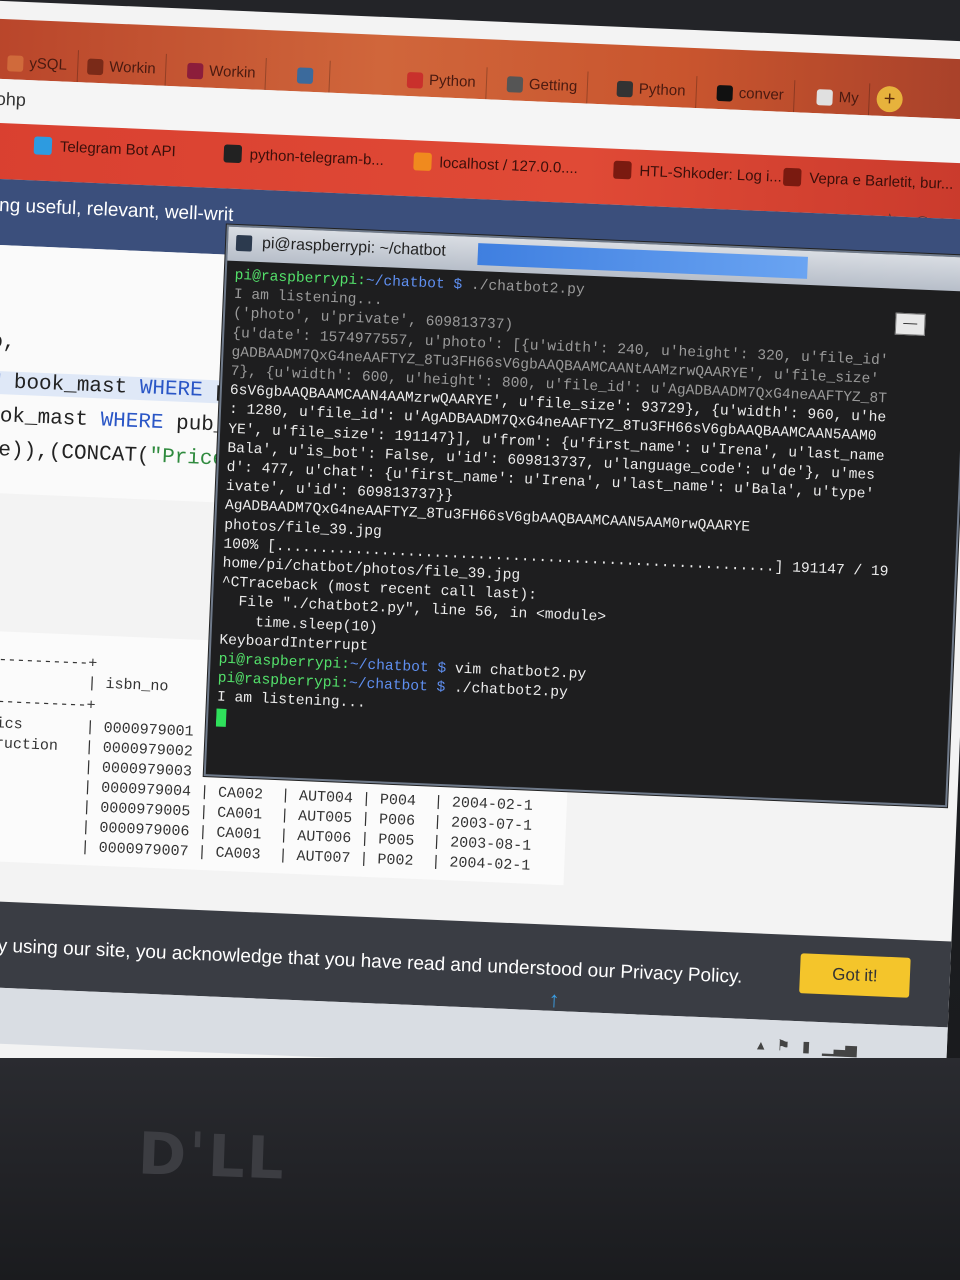  I want to click on dg-icon, so click(95, 67).